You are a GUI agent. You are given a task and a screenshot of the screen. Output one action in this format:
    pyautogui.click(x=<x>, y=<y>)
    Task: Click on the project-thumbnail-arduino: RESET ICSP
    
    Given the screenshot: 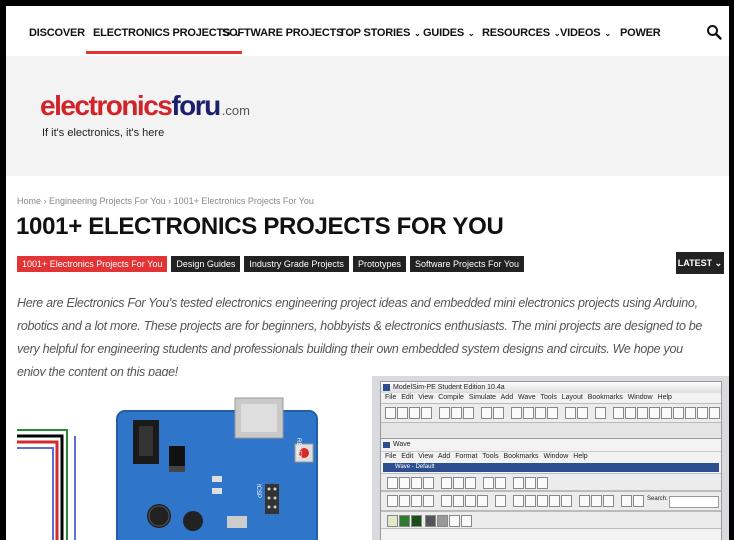 What is the action you would take?
    pyautogui.click(x=185, y=458)
    